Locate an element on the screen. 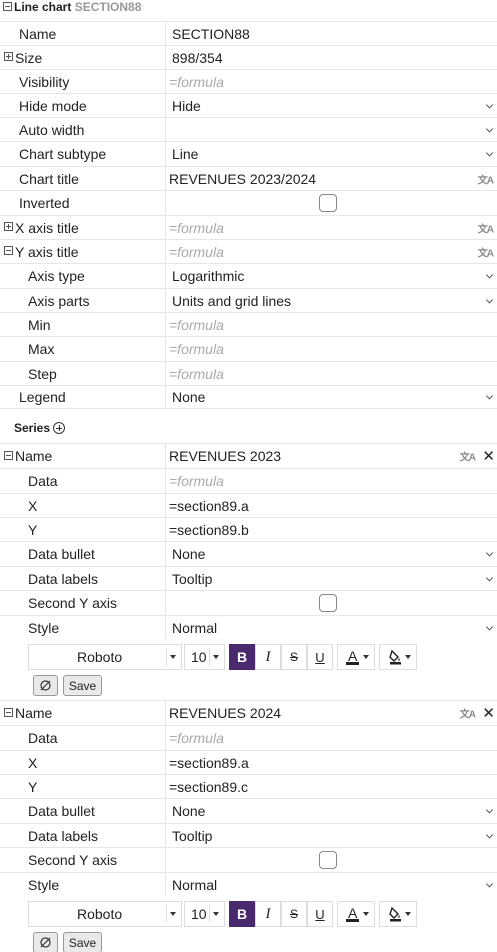  prop-label: Auto width is located at coordinates (83, 129).